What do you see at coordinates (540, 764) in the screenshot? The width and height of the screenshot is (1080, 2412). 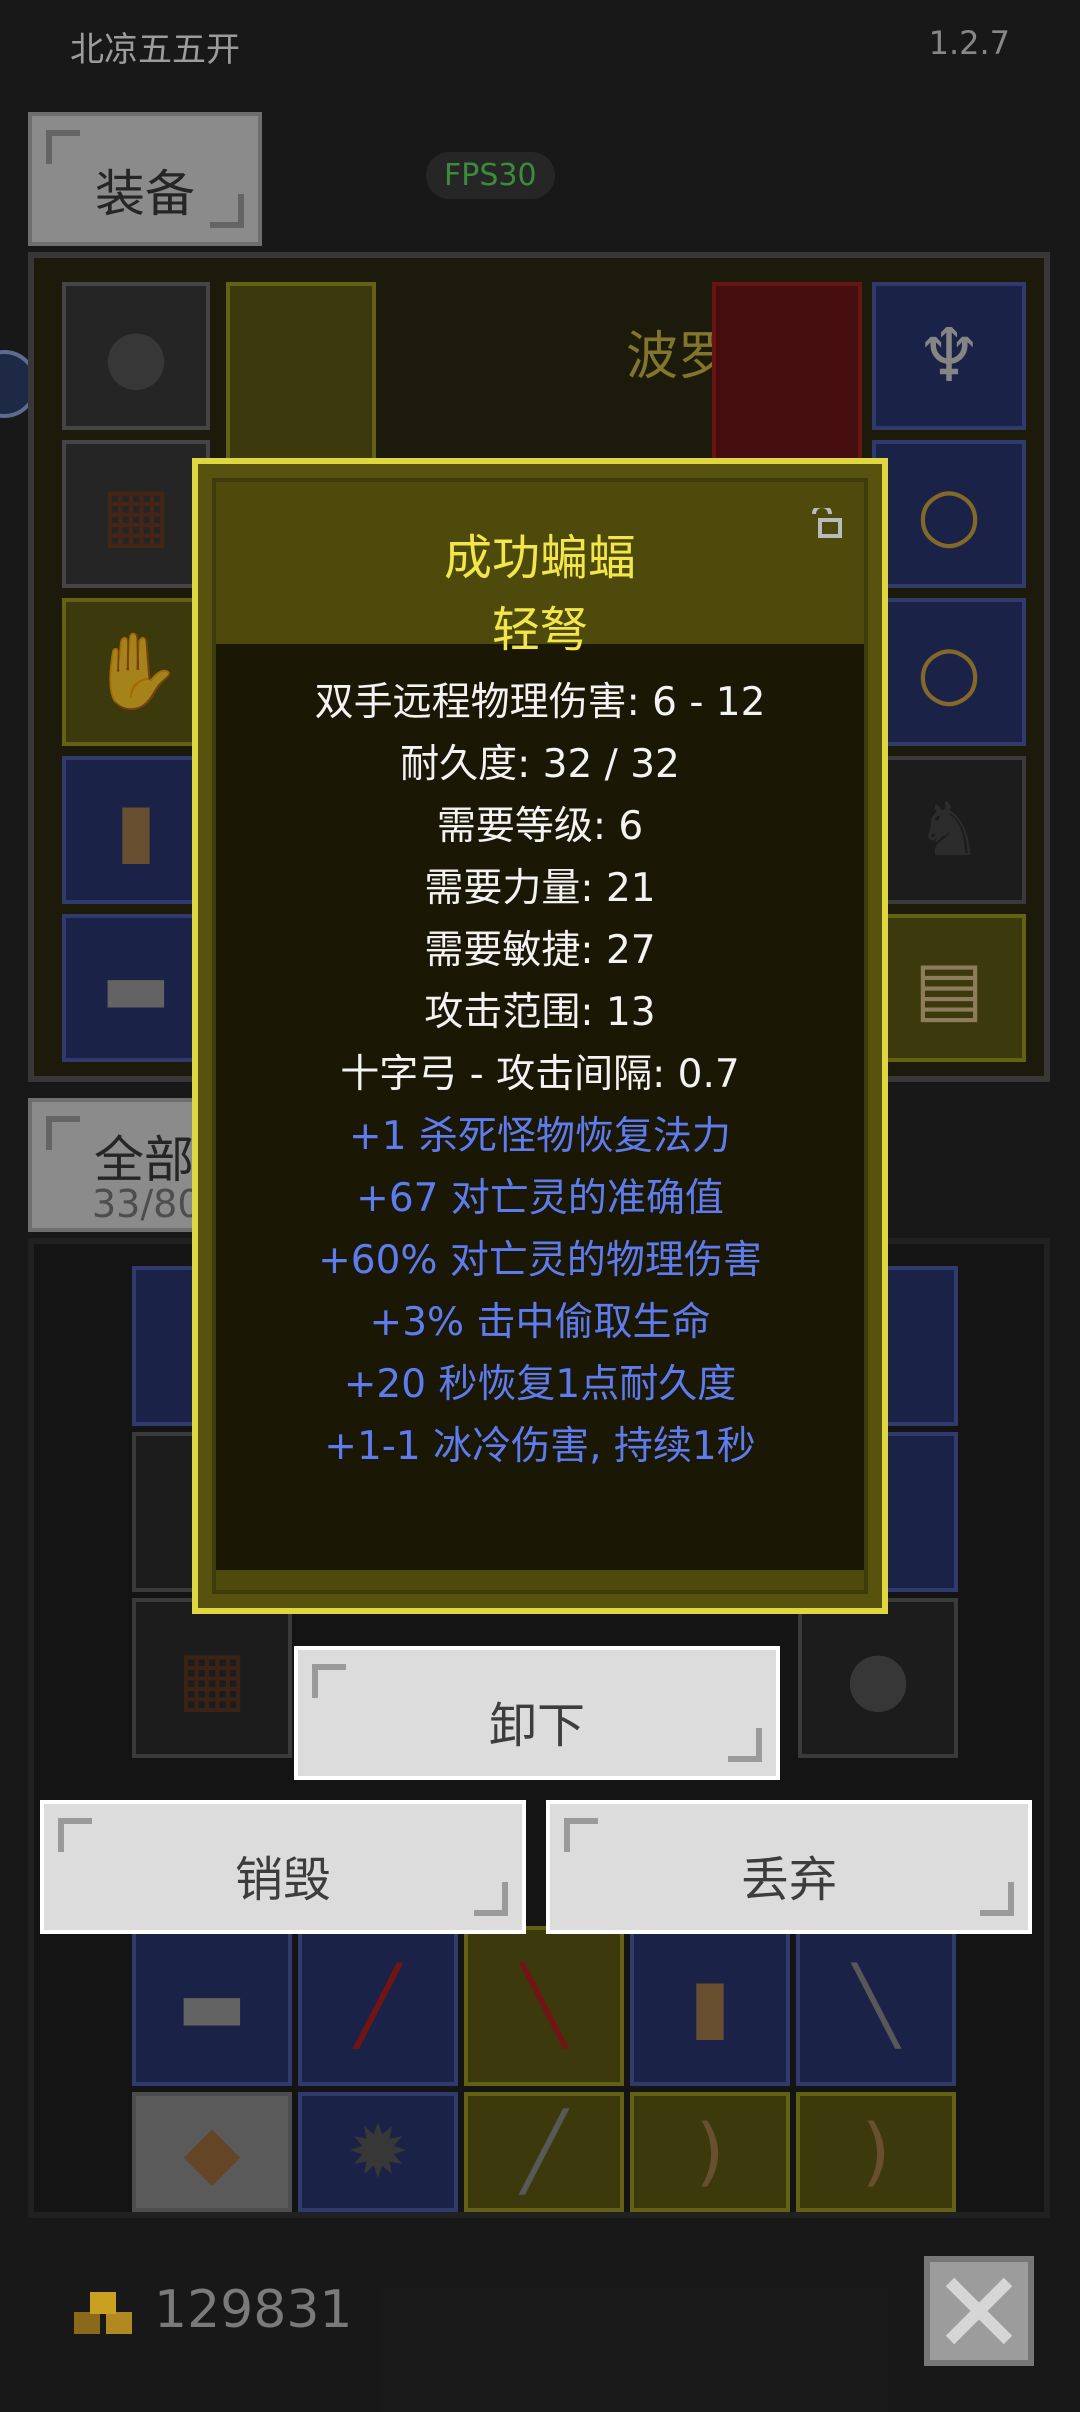 I see `stat-line: 耐久度: 32 / 32` at bounding box center [540, 764].